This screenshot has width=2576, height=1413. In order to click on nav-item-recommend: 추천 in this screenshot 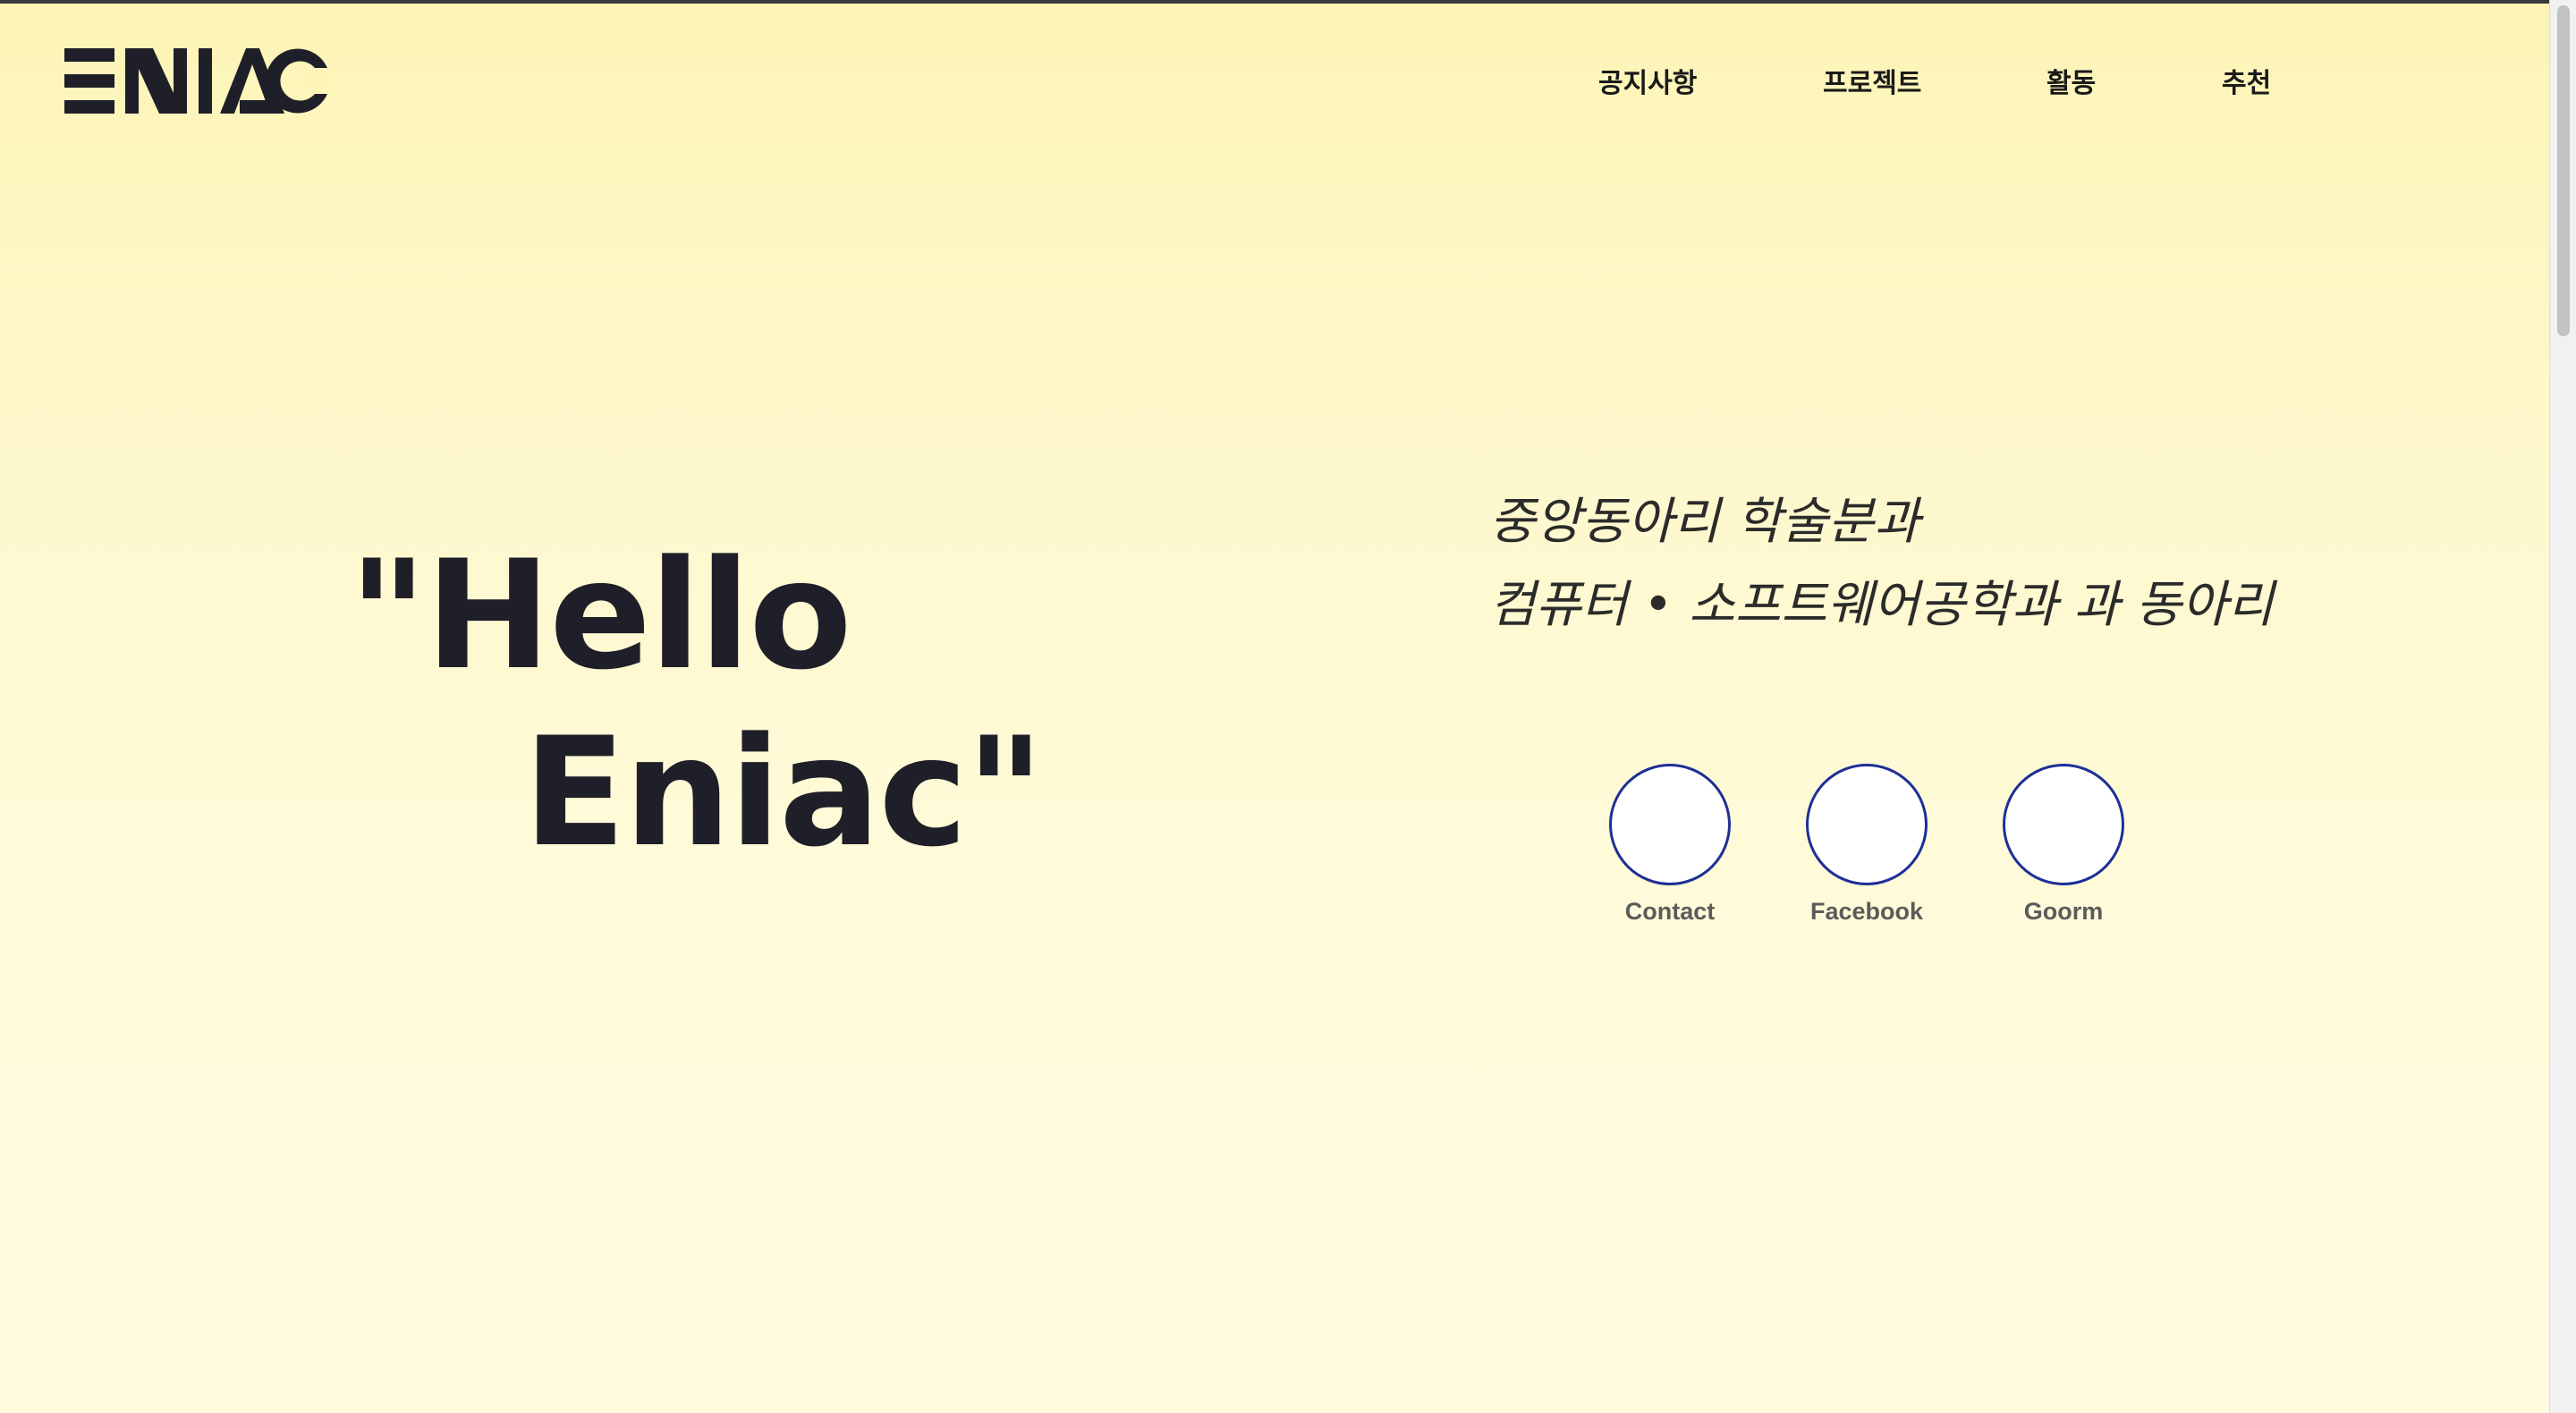, I will do `click(2246, 84)`.